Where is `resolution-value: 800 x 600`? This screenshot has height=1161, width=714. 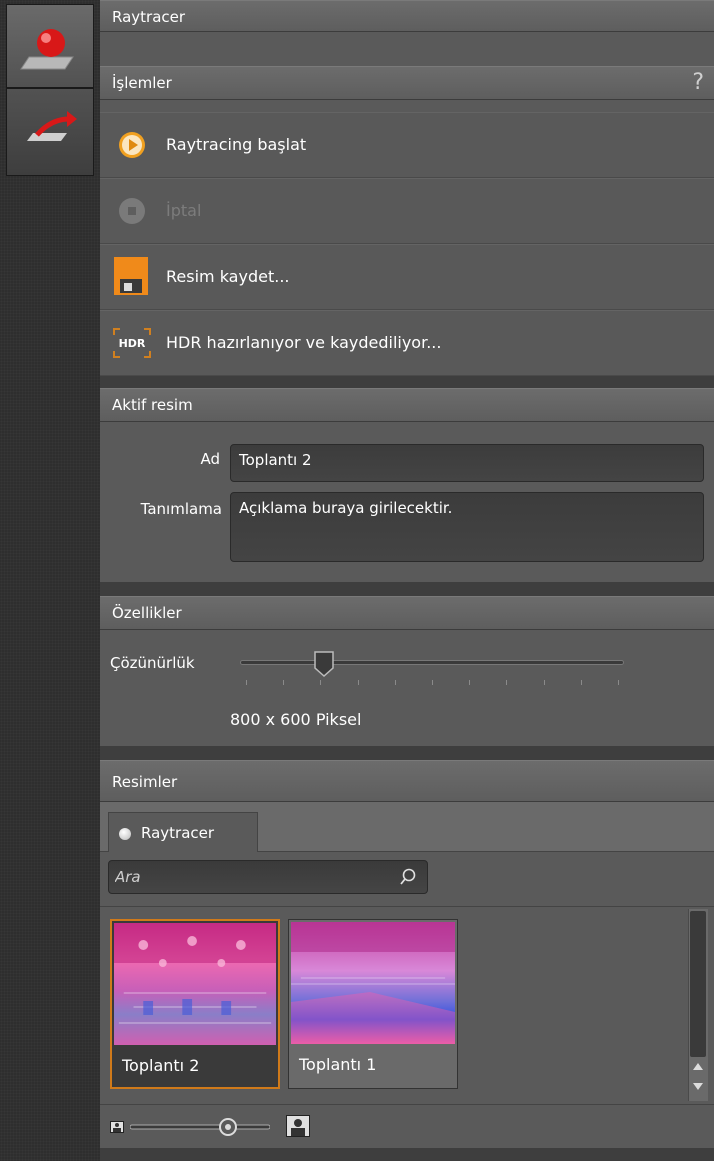 resolution-value: 800 x 600 is located at coordinates (270, 719).